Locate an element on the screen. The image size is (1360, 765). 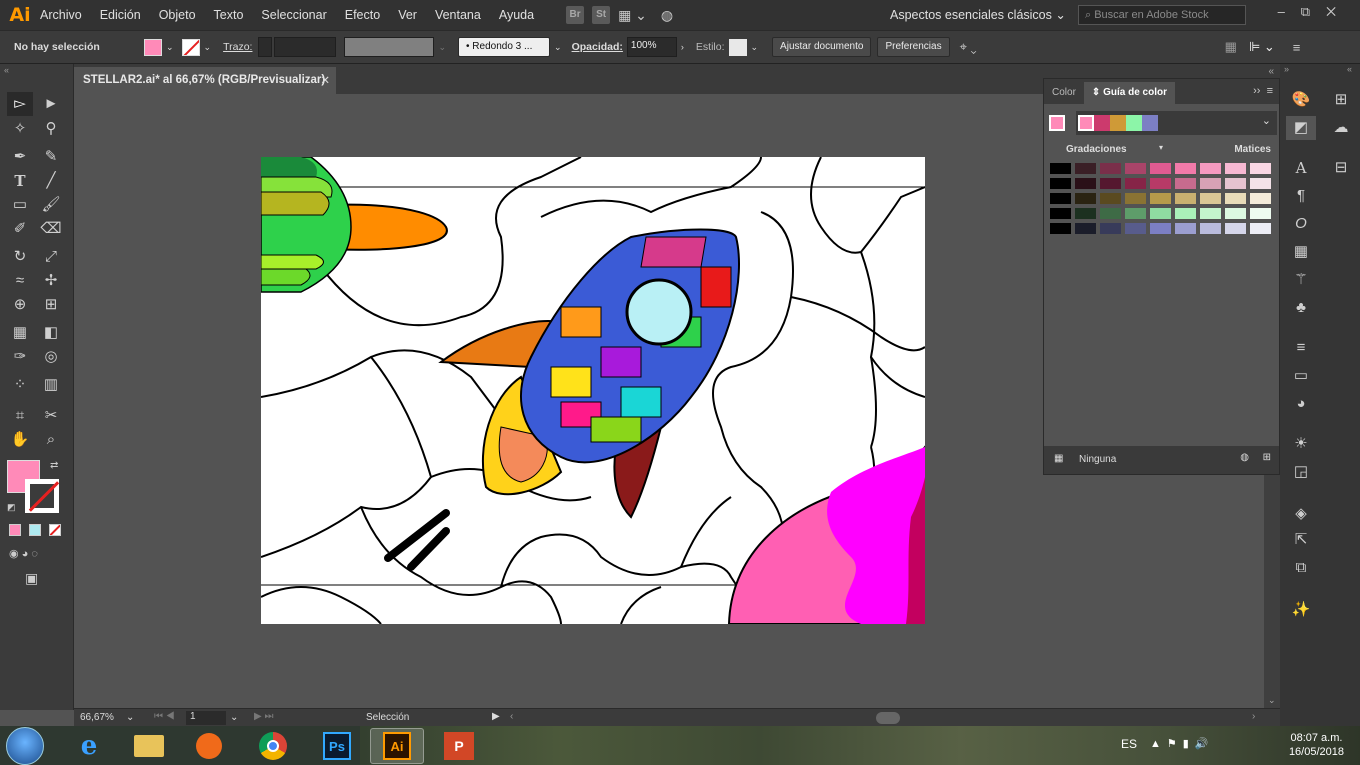
expand-dock-icon: » is located at coordinates (1286, 69).